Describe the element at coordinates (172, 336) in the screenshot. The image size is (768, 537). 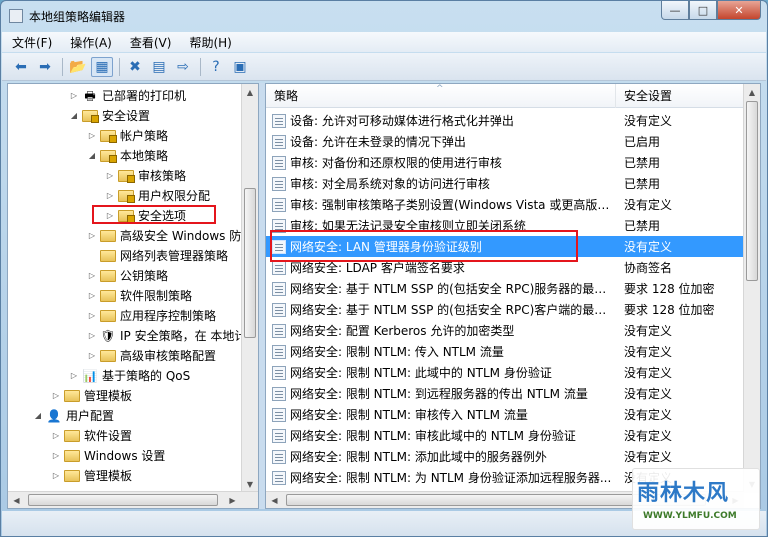
I see `tree-item: ▷ 🛡 IP 安全策略，在 本地计算机` at that location.